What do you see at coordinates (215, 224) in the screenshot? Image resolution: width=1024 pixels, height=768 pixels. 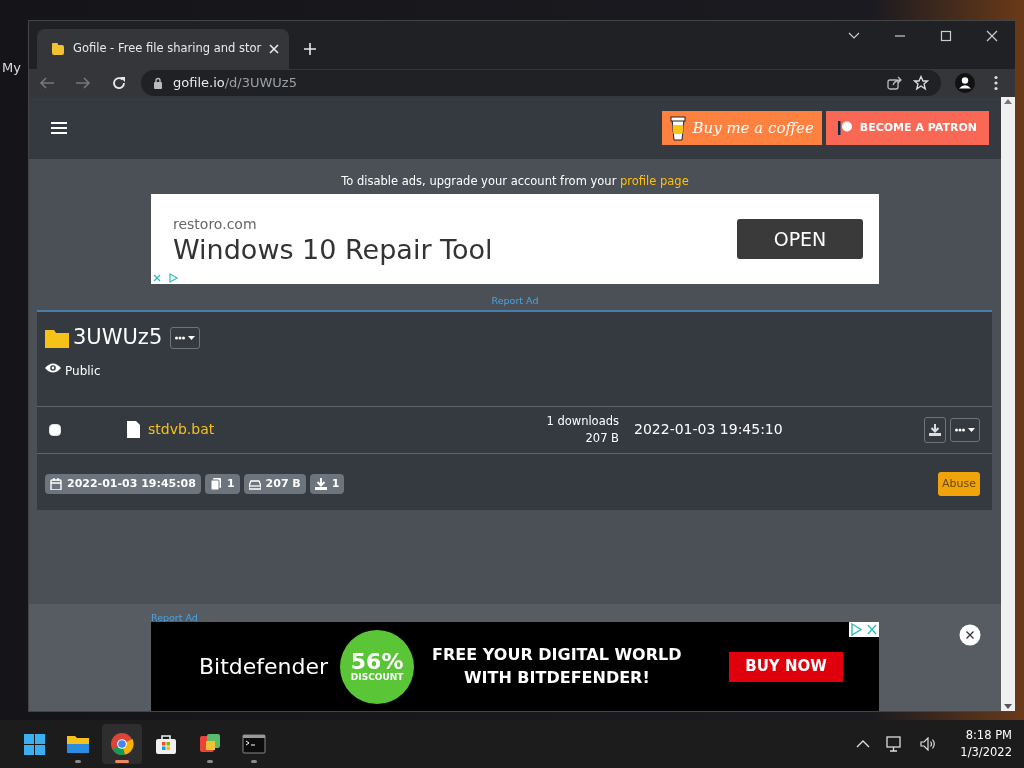 I see `ad-domain: restoro.com` at bounding box center [215, 224].